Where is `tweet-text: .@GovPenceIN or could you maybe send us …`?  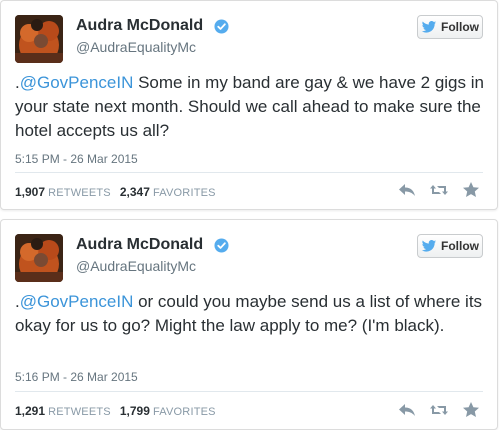 tweet-text: .@GovPenceIN or could you maybe send us … is located at coordinates (250, 314).